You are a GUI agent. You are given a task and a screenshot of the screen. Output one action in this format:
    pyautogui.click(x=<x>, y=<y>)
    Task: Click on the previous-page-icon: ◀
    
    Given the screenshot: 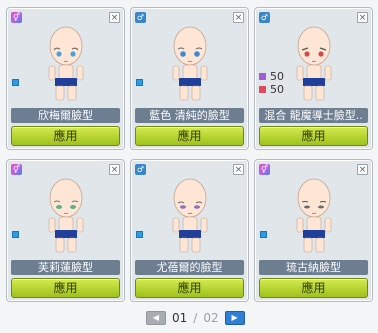 What is the action you would take?
    pyautogui.click(x=156, y=318)
    